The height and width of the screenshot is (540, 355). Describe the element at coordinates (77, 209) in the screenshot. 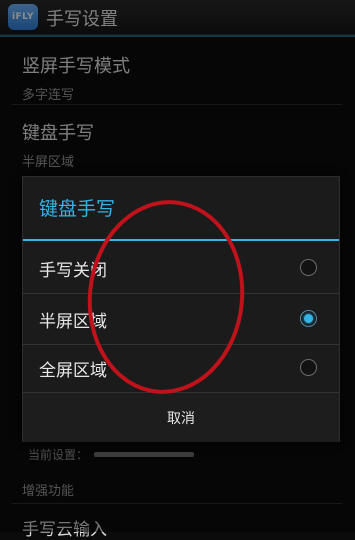

I see `dialog-title: 键盘手写` at that location.